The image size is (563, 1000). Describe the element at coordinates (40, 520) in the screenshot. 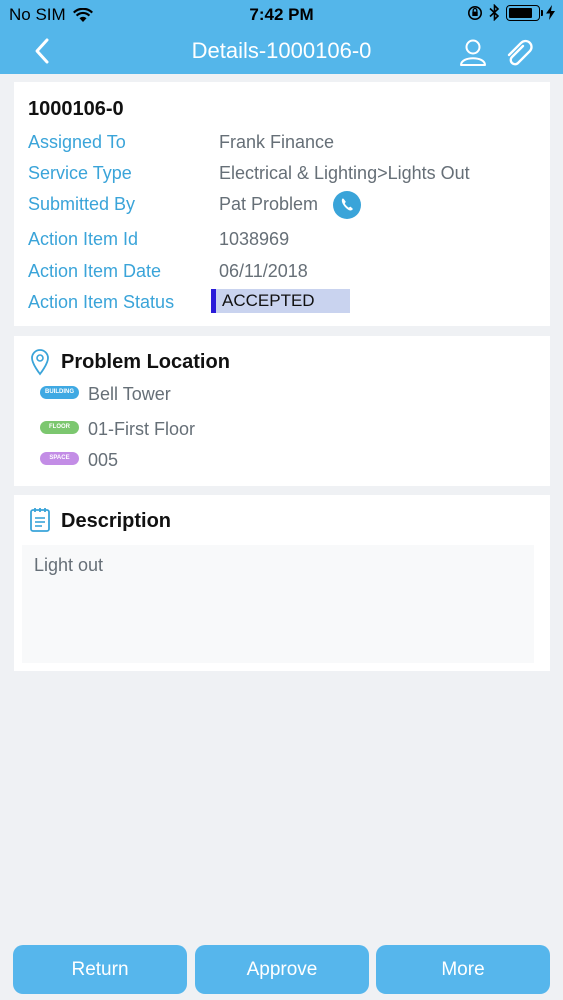

I see `document-icon` at that location.